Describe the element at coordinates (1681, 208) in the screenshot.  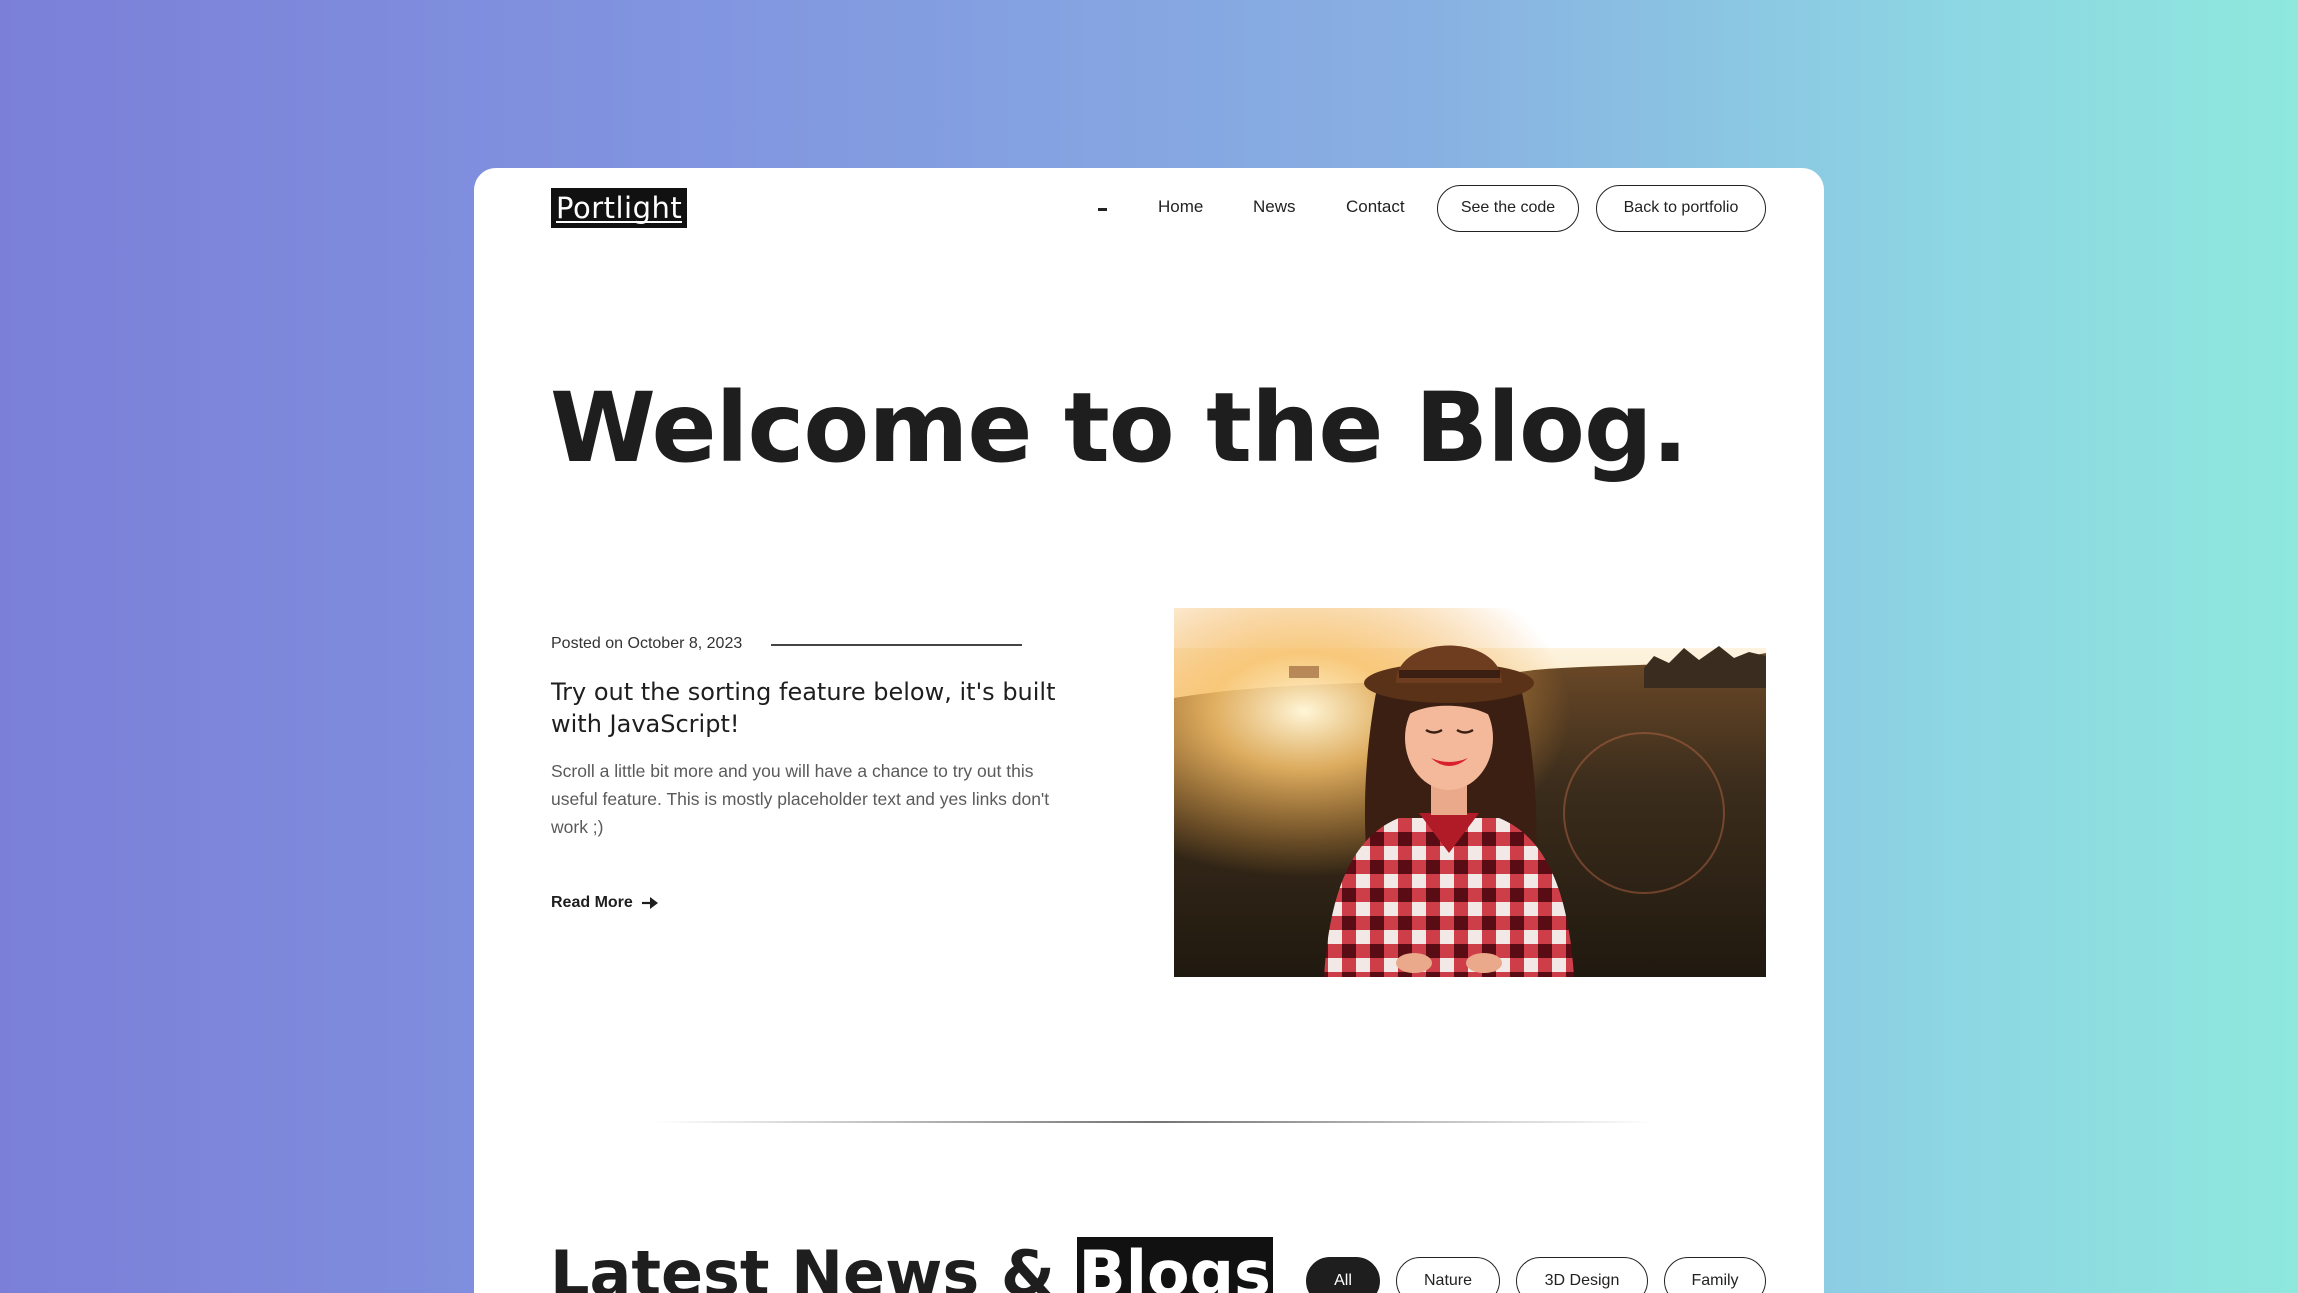
I see `back-to-portfolio-button: Back to portfolio` at that location.